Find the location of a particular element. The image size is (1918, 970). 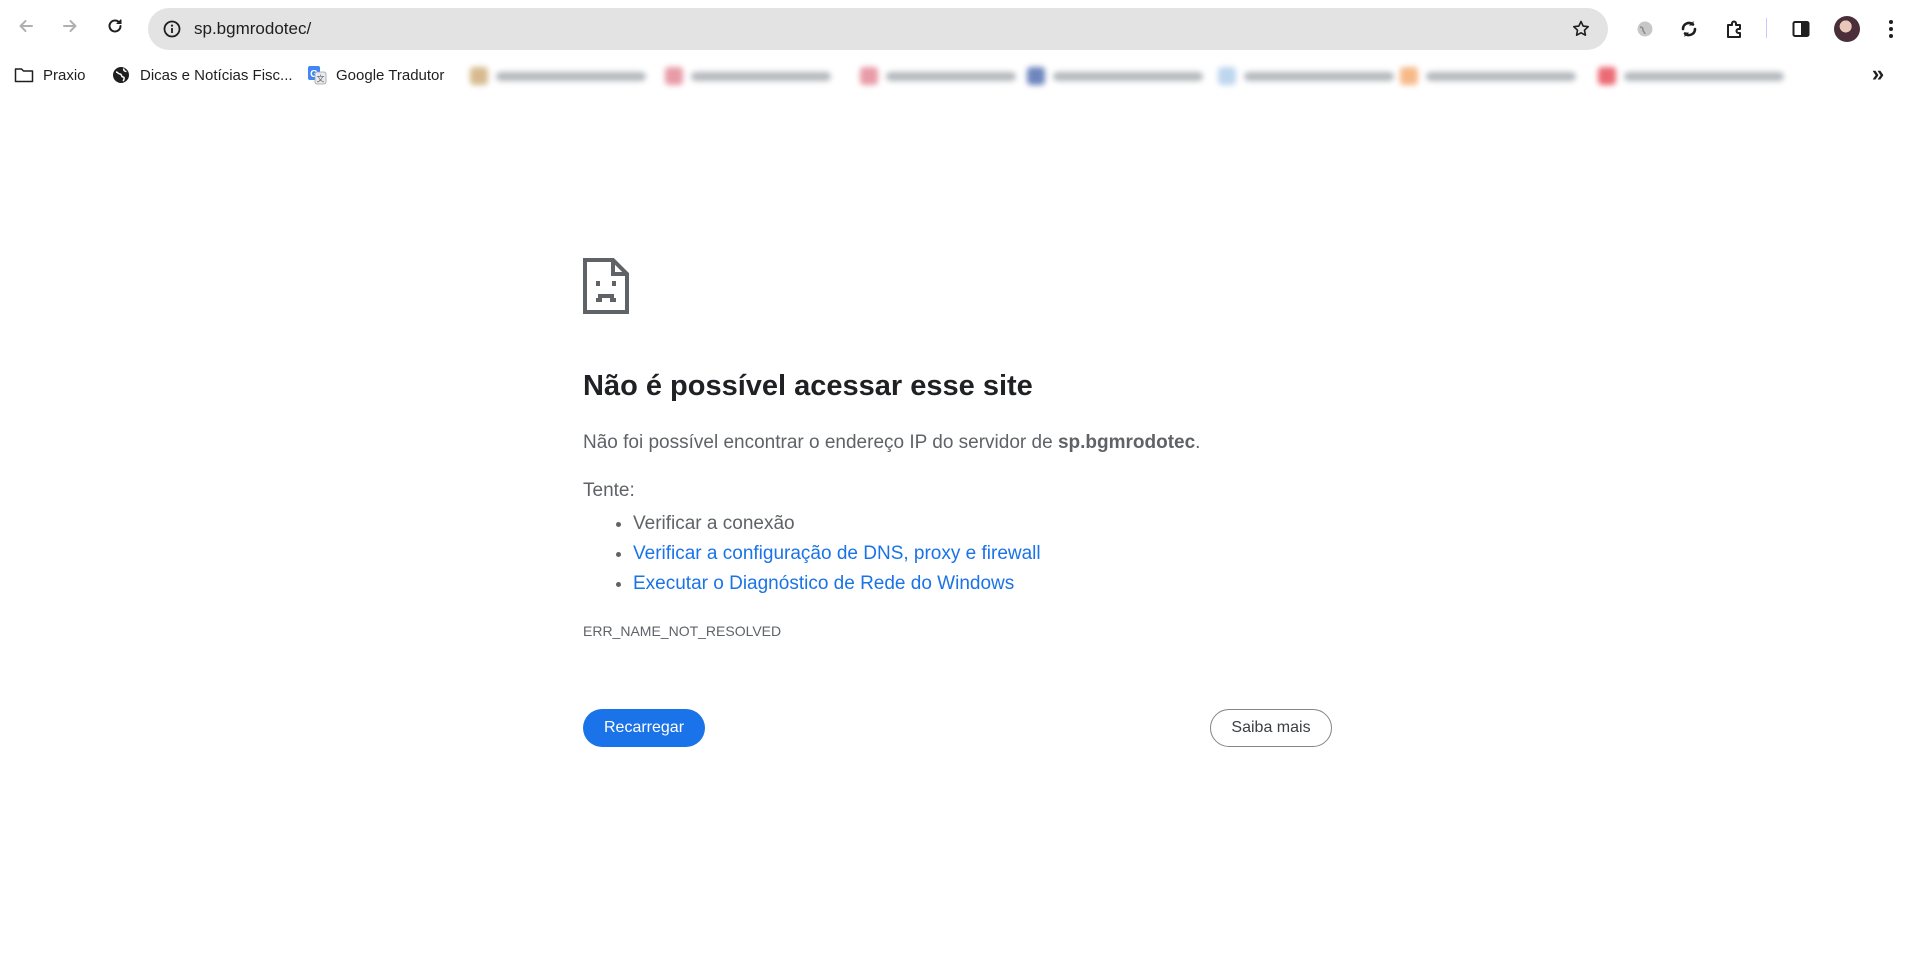

globe-icon is located at coordinates (121, 75).